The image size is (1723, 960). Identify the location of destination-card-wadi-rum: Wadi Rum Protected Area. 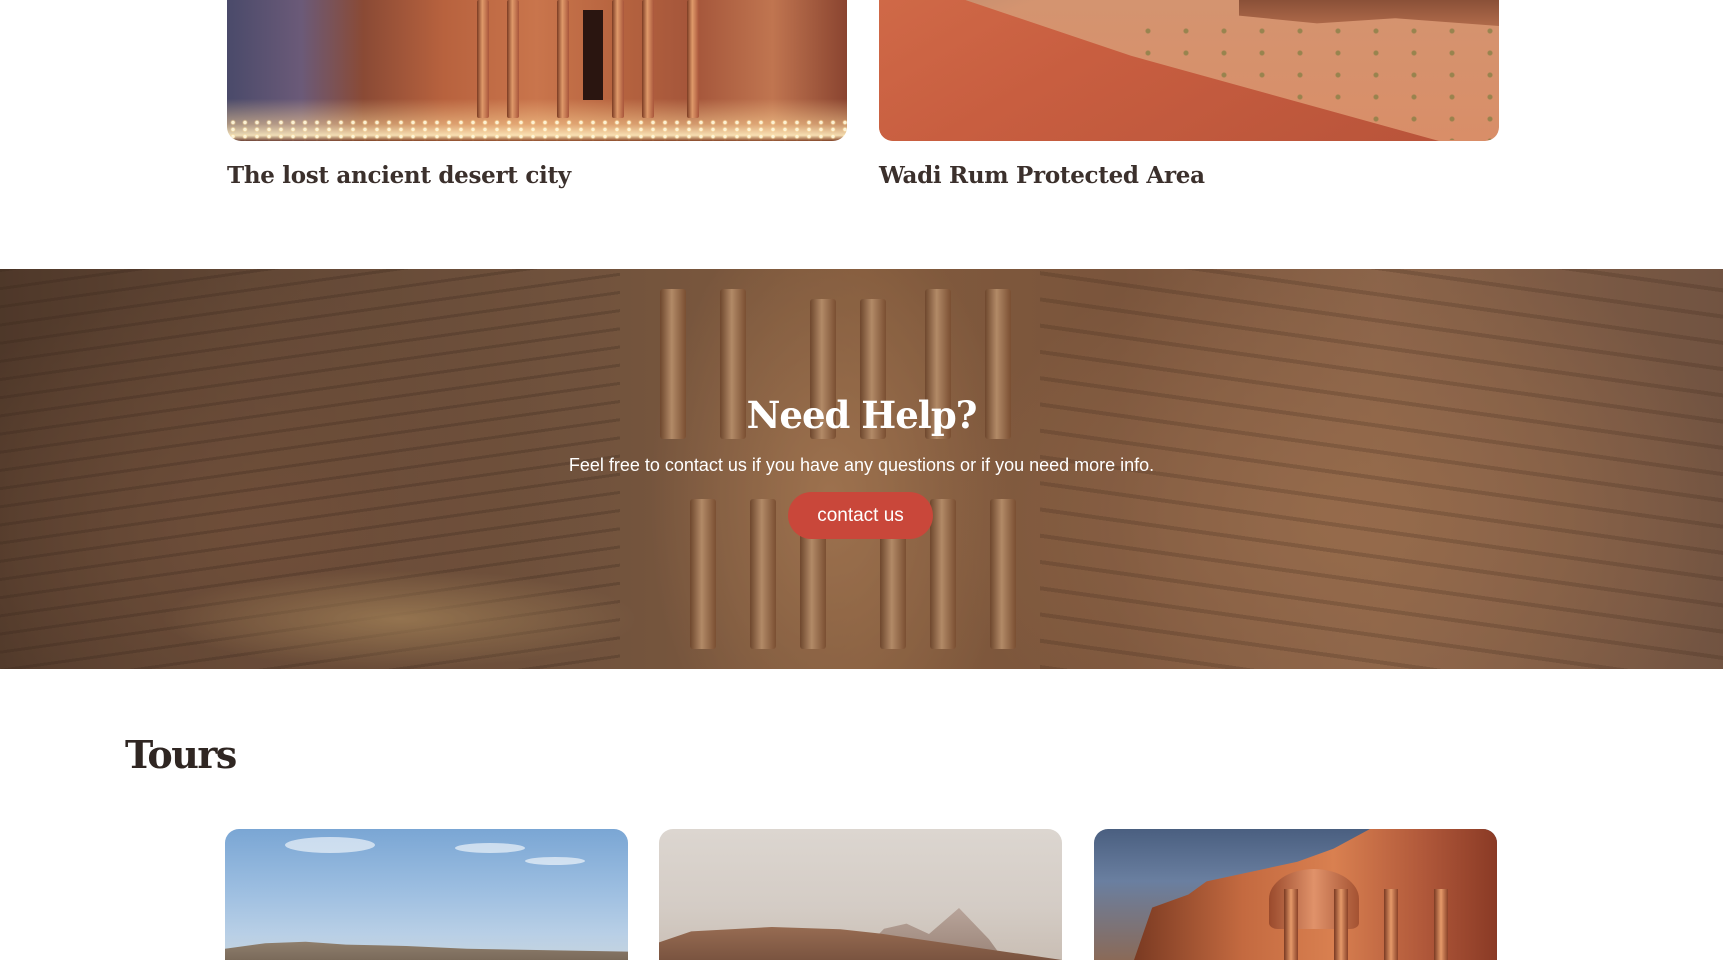
(1189, 94).